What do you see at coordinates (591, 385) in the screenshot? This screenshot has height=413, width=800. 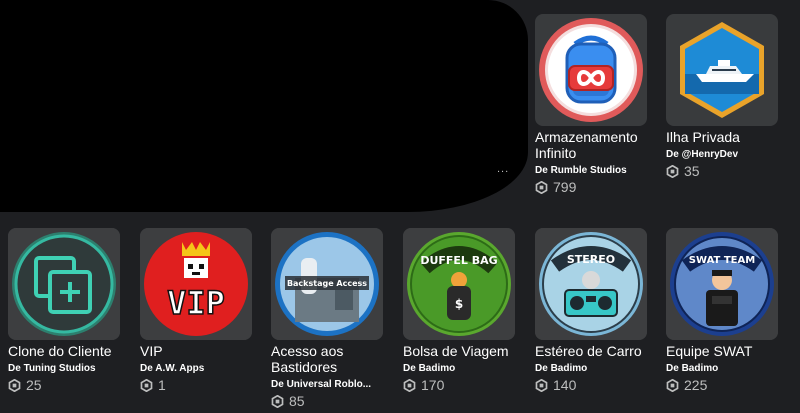 I see `gamepass-price: 140` at bounding box center [591, 385].